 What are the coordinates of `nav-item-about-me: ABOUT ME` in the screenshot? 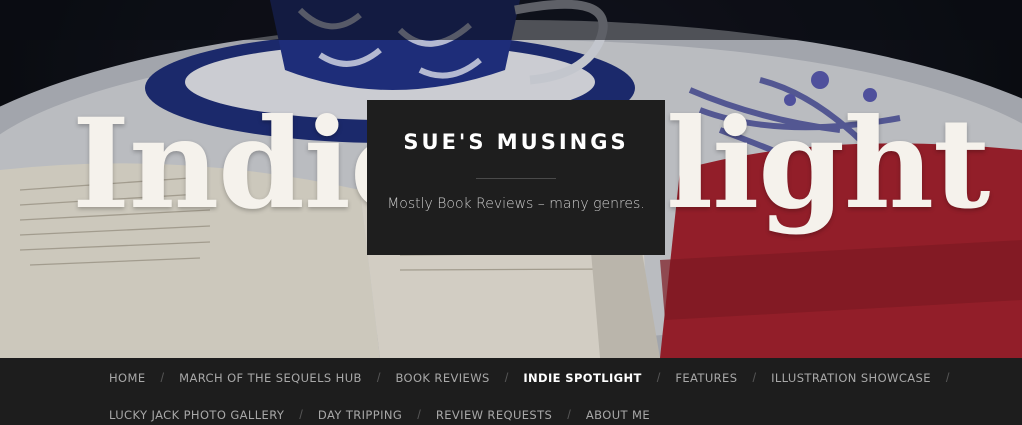 It's located at (618, 415).